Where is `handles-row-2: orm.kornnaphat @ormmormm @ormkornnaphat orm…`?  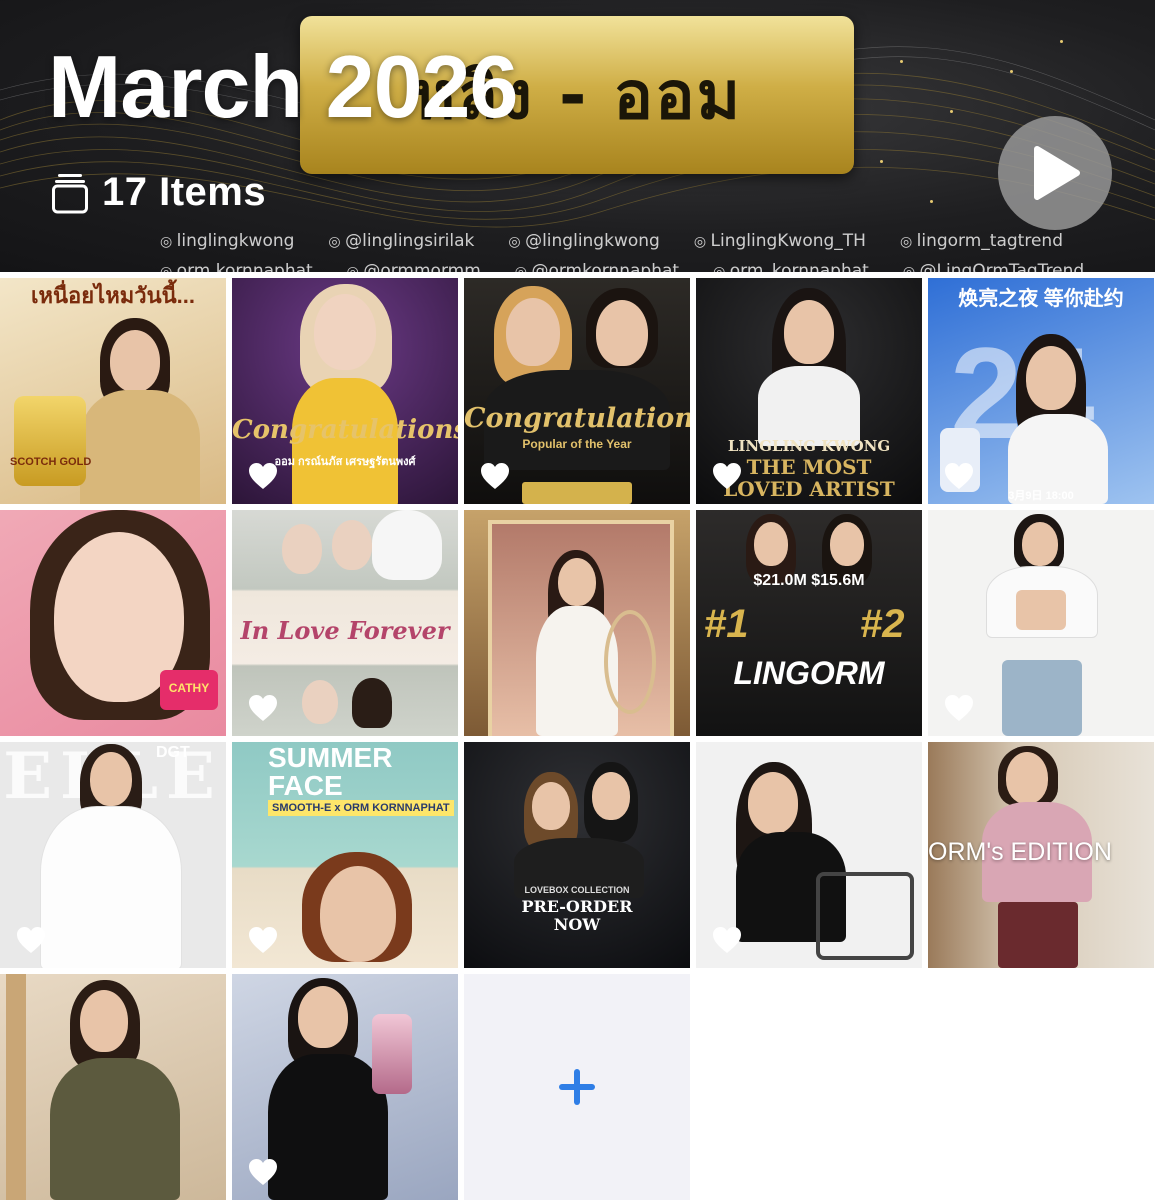 handles-row-2: orm.kornnaphat @ormmormm @ormkornnaphat orm… is located at coordinates (622, 264).